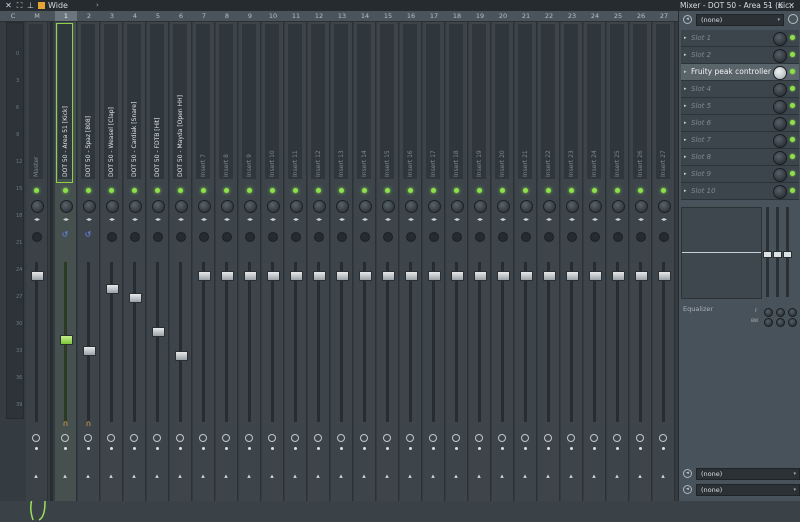  Describe the element at coordinates (112, 16) in the screenshot. I see `channel-number-3: 3` at that location.